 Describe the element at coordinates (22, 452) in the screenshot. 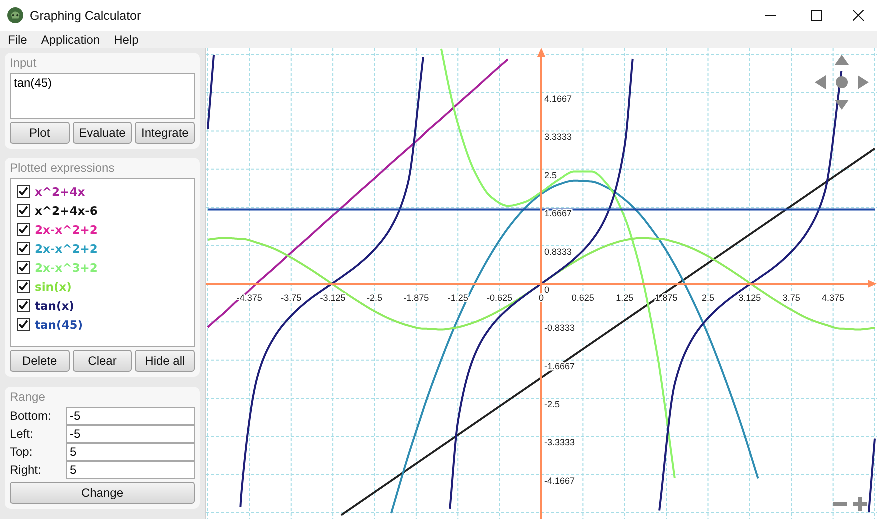

I see `field-label: Top:` at that location.